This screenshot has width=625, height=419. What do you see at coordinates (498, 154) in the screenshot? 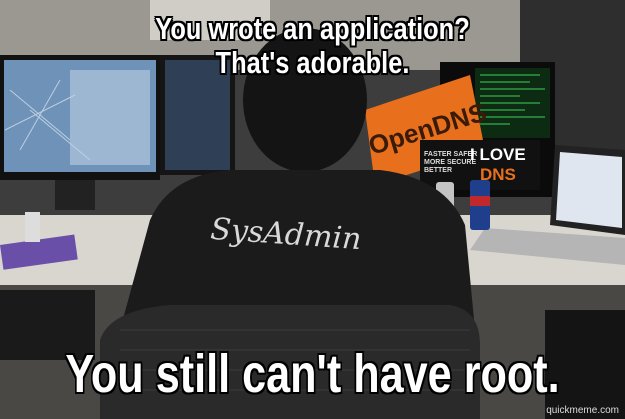
I see `poster-love: I LOVE` at bounding box center [498, 154].